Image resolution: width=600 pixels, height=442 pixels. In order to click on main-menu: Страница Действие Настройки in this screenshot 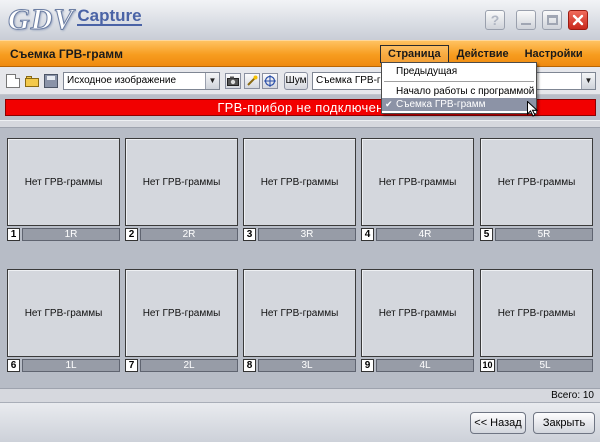, I will do `click(485, 54)`.